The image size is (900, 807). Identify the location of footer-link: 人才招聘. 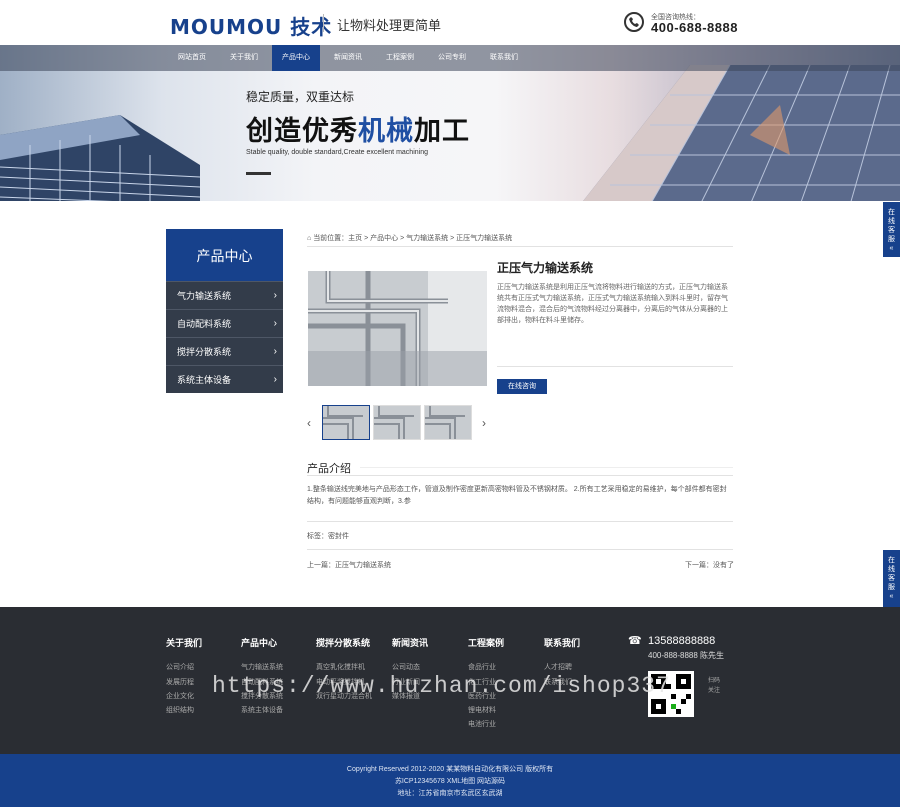
(558, 667).